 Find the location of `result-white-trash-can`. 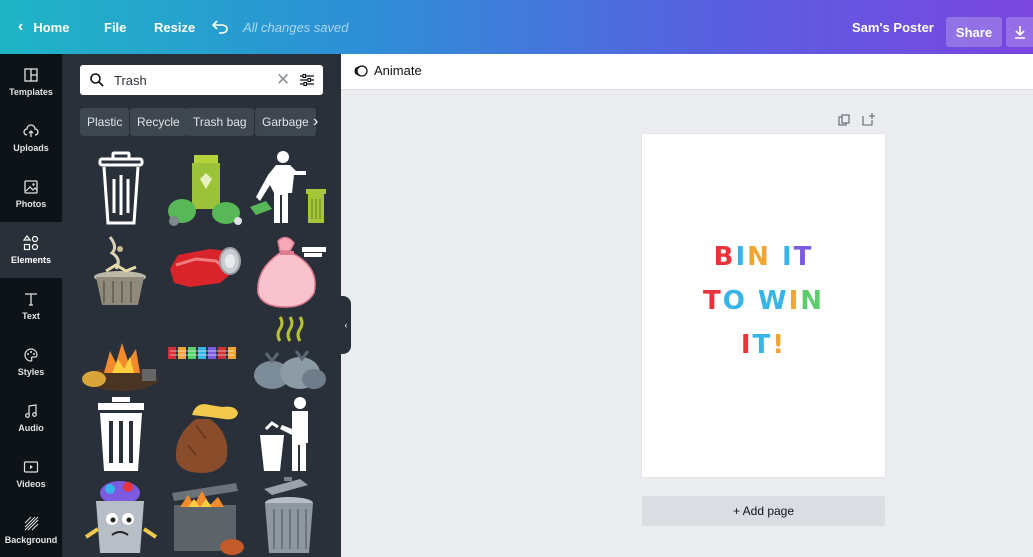

result-white-trash-can is located at coordinates (121, 434).